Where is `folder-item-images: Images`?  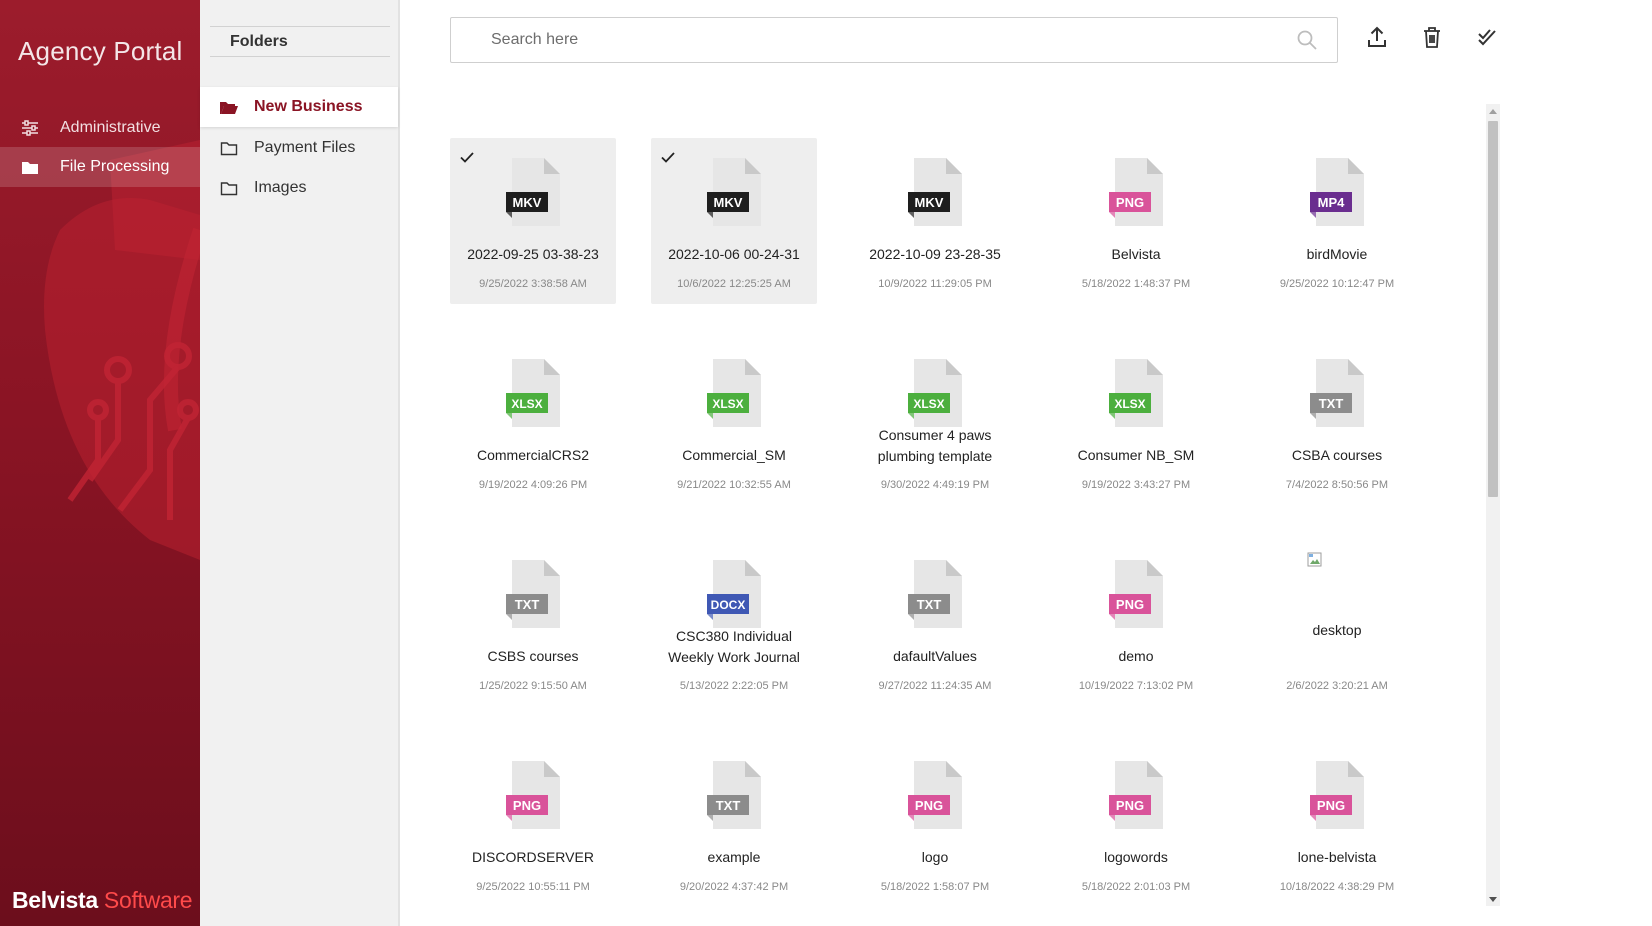
folder-item-images: Images is located at coordinates (299, 188).